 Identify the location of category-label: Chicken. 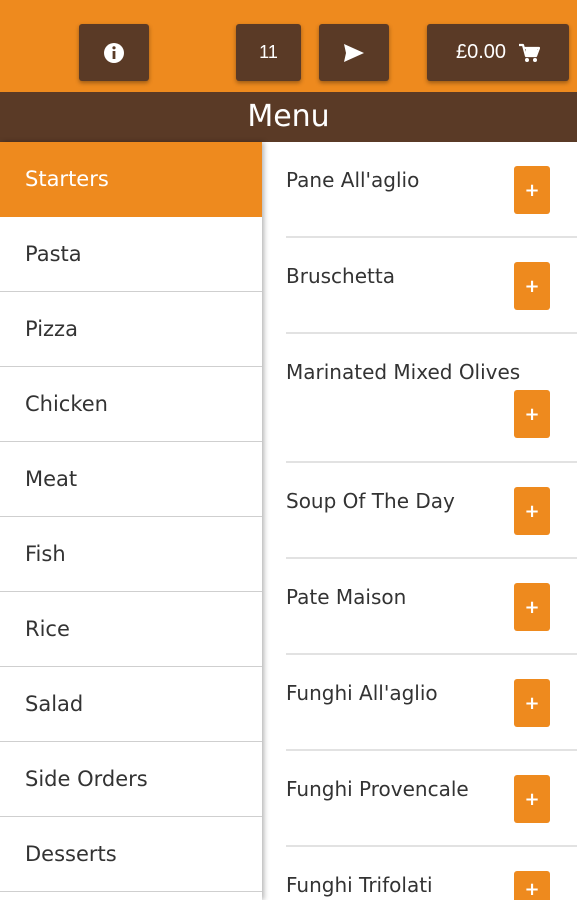
(66, 404).